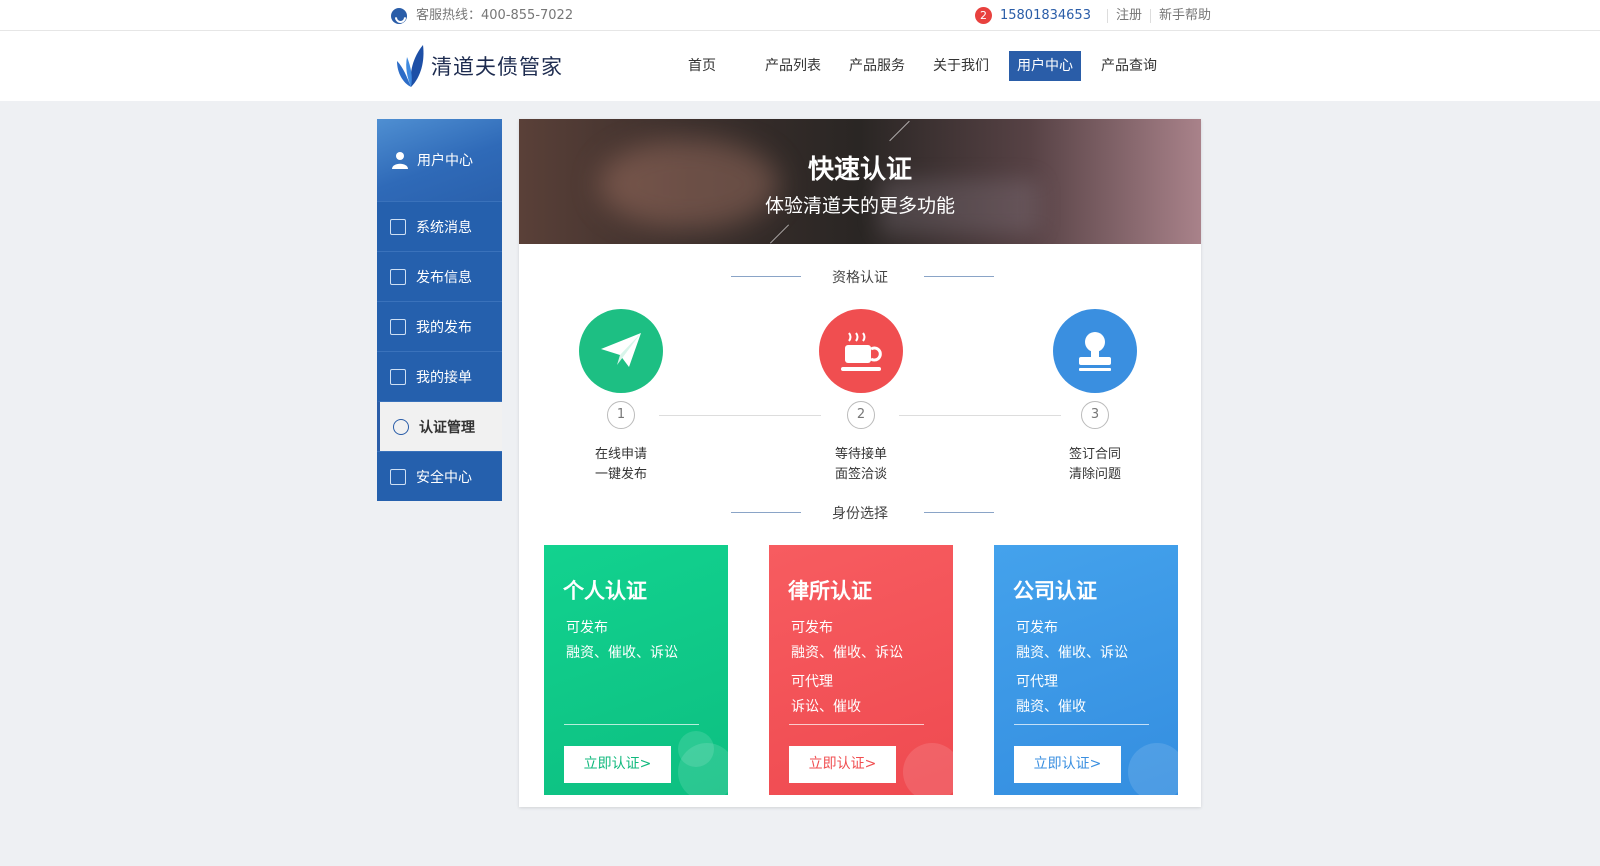 The height and width of the screenshot is (866, 1600). Describe the element at coordinates (398, 226) in the screenshot. I see `mail-icon` at that location.